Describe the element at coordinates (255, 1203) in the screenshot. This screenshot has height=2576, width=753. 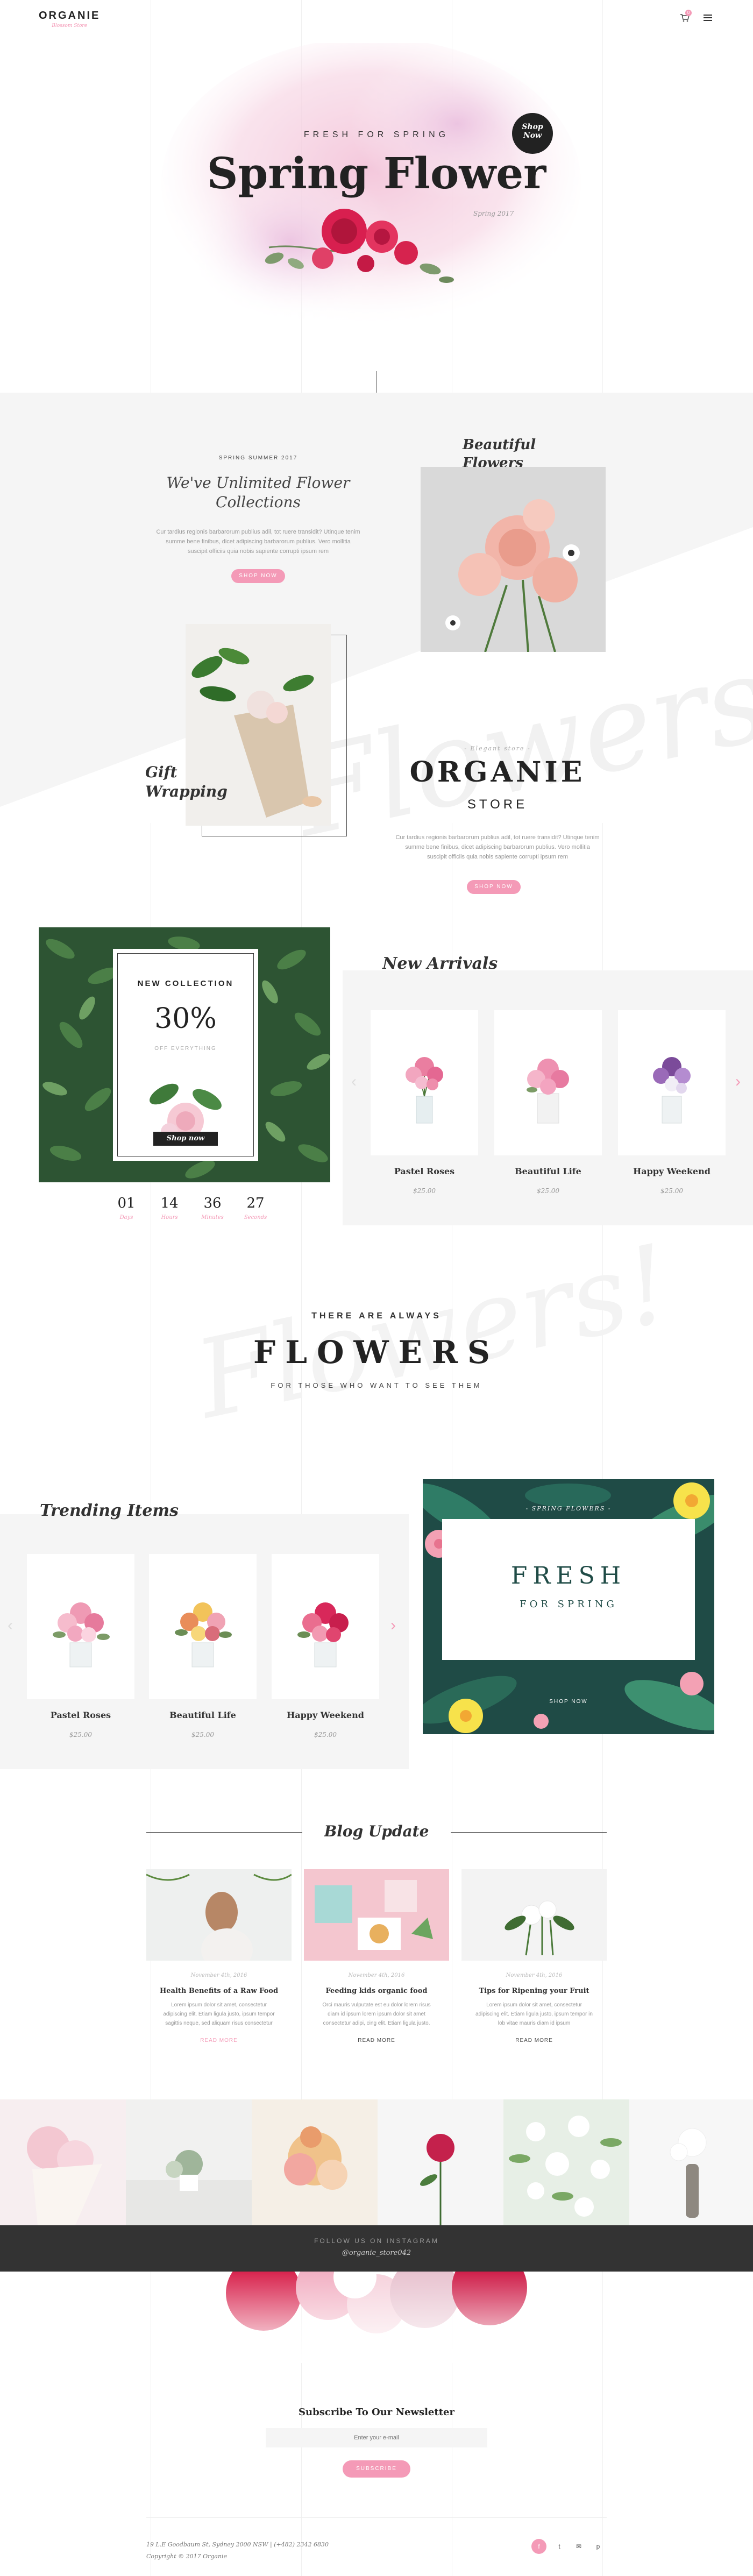
I see `countdown-seconds-value: 27` at that location.